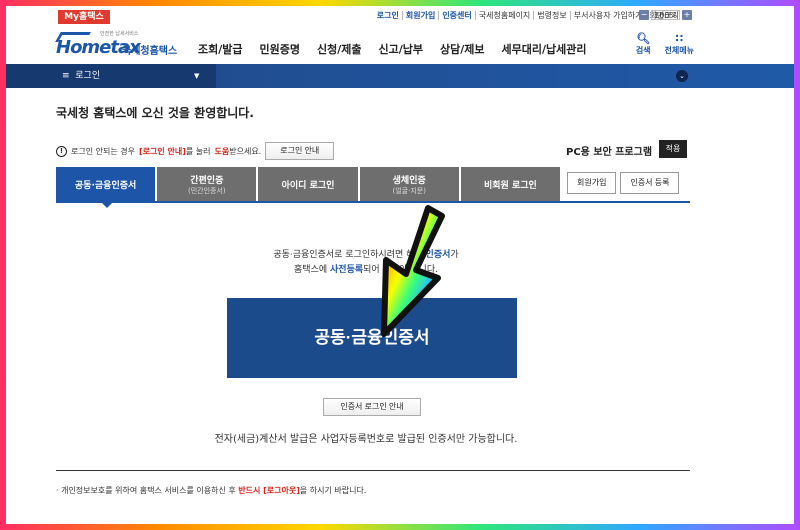 This screenshot has height=530, width=800. I want to click on search-button: 🔍︎ 검색, so click(643, 44).